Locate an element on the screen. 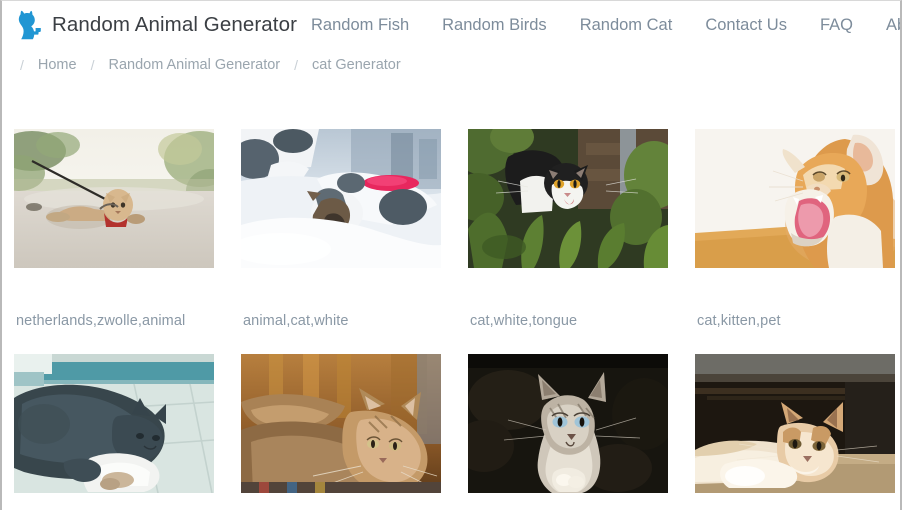 Image resolution: width=902 pixels, height=510 pixels. cat-caption-2: animal,cat,white is located at coordinates (296, 321).